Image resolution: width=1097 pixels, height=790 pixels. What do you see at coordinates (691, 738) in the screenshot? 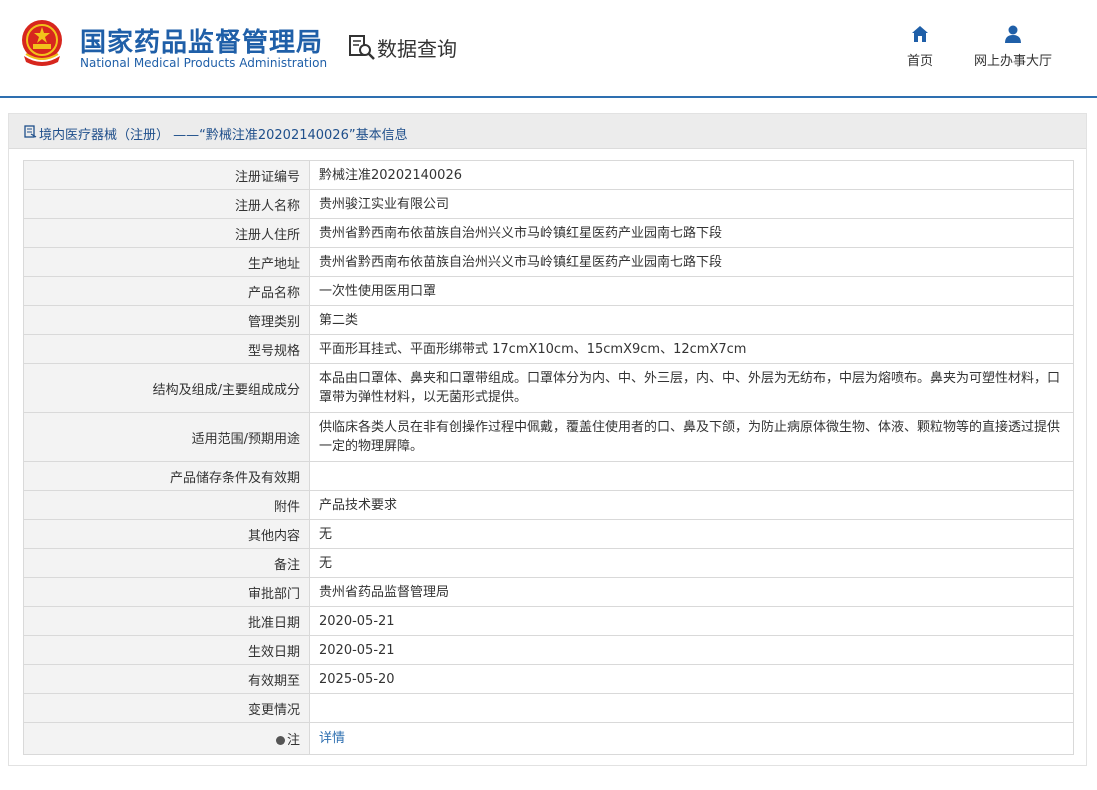
I see `note-value-cell: 详情` at bounding box center [691, 738].